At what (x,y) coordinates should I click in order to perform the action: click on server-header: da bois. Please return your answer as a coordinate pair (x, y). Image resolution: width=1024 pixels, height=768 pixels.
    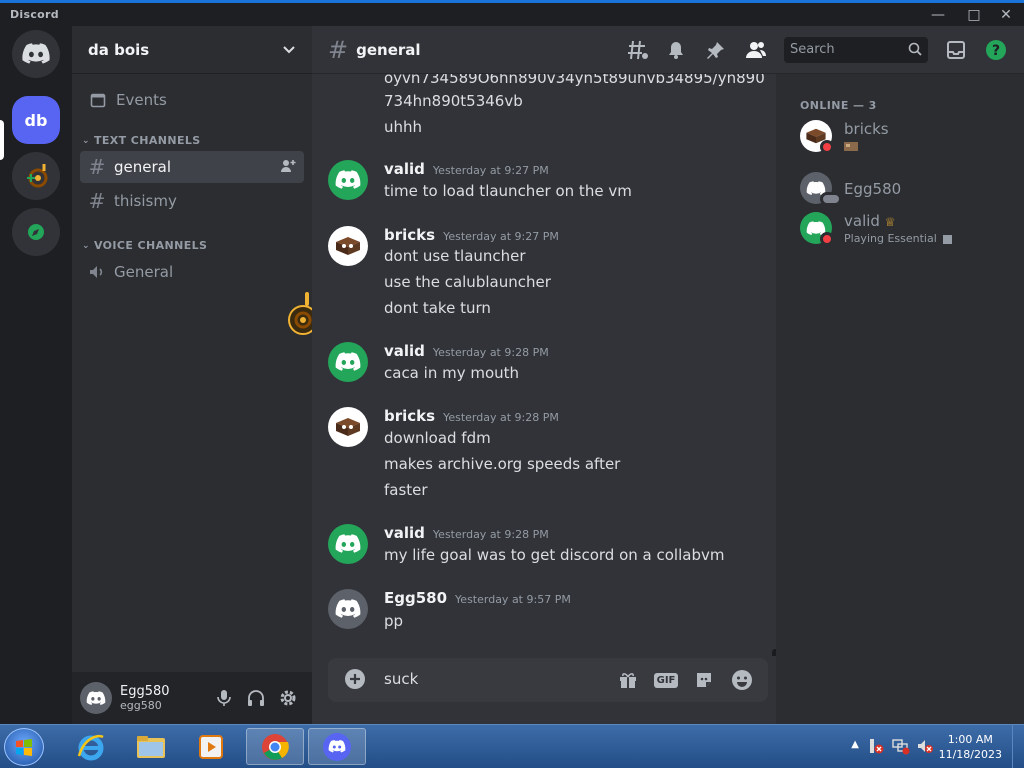
    Looking at the image, I should click on (192, 50).